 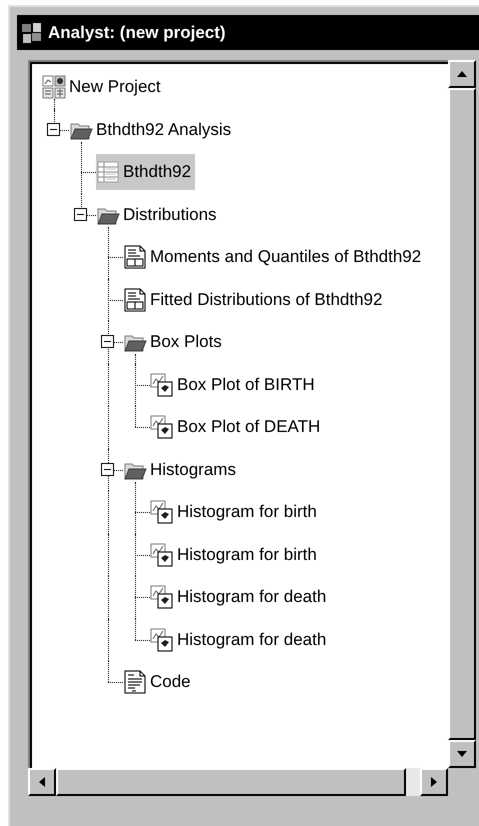 I want to click on tree-item: Box Plot of BIRTH, so click(x=234, y=384).